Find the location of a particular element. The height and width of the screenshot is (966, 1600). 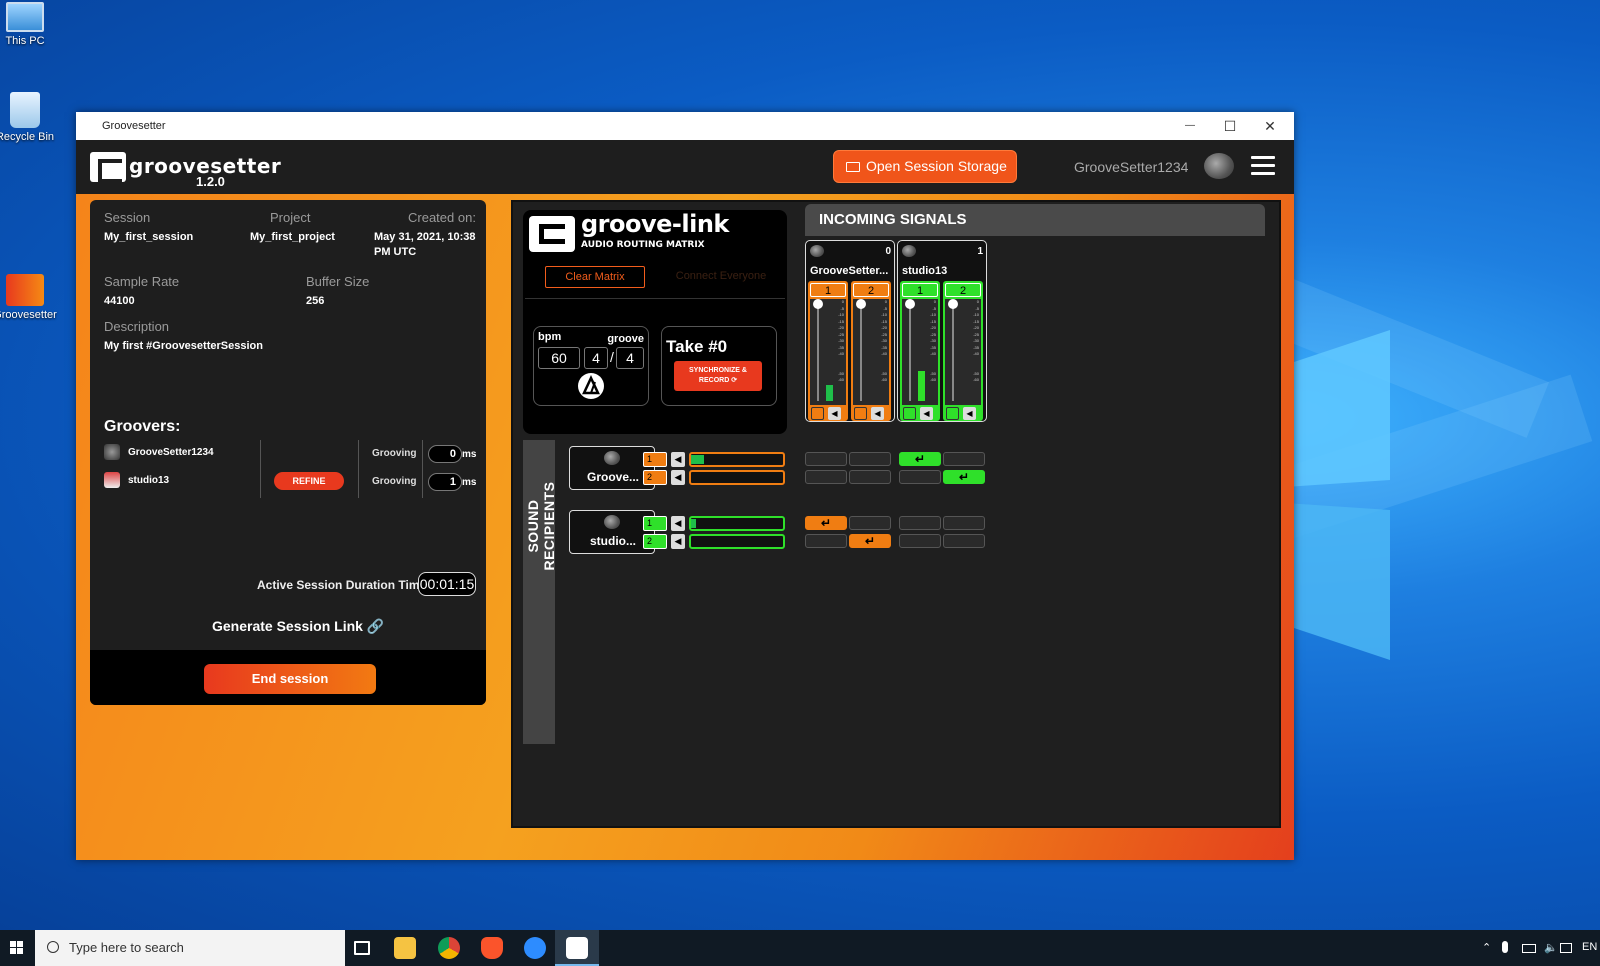

description-value: My first #GroovesetterSession is located at coordinates (183, 346).